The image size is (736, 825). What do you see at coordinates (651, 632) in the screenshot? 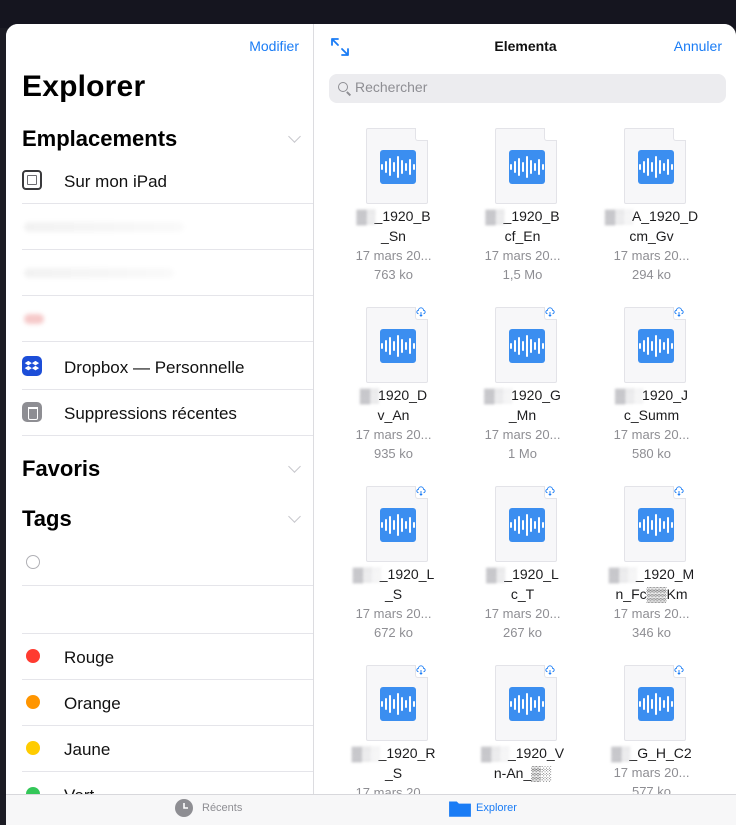
I see `file-size: 346 ko` at bounding box center [651, 632].